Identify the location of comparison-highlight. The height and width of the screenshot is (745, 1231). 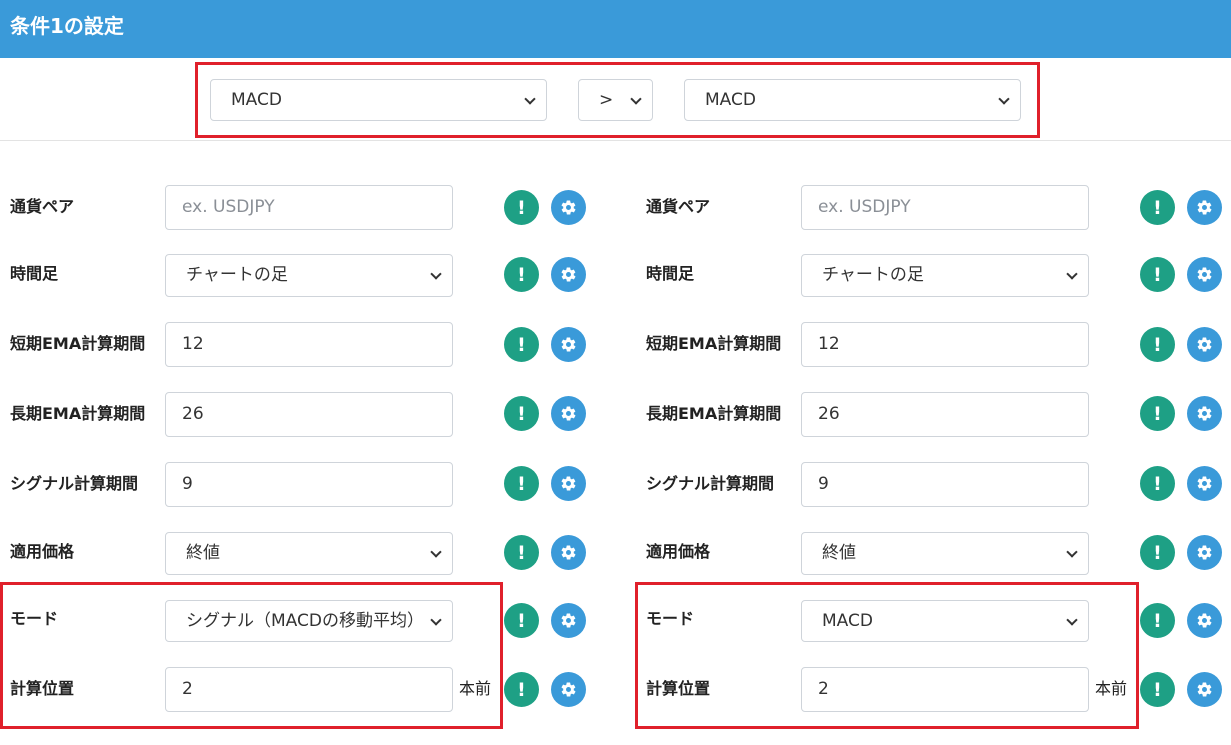
(617, 100).